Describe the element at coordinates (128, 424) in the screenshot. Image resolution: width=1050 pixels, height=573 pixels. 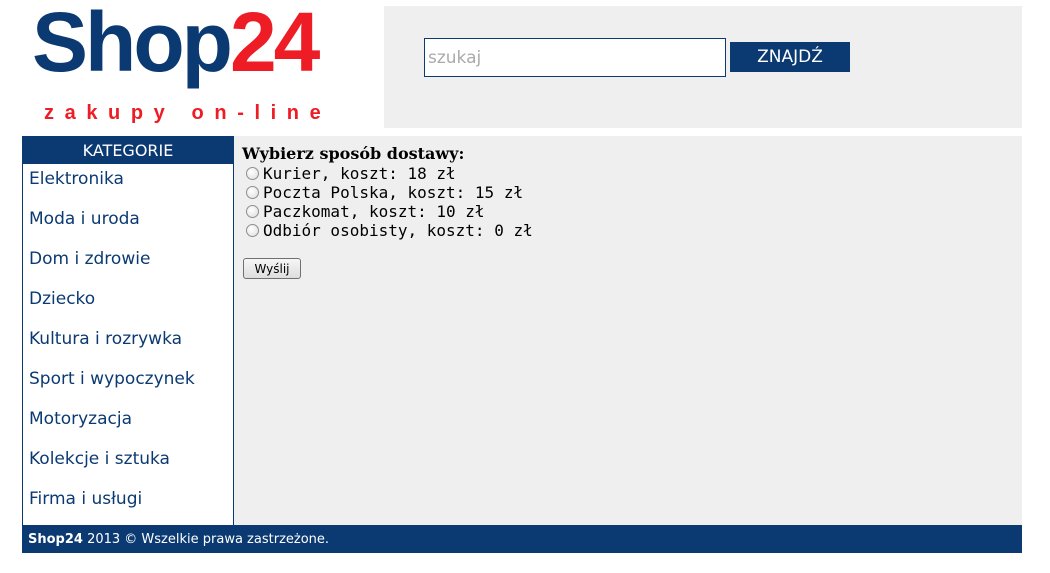
I see `sidebar-item-motoryzacja: Motoryzacja` at that location.